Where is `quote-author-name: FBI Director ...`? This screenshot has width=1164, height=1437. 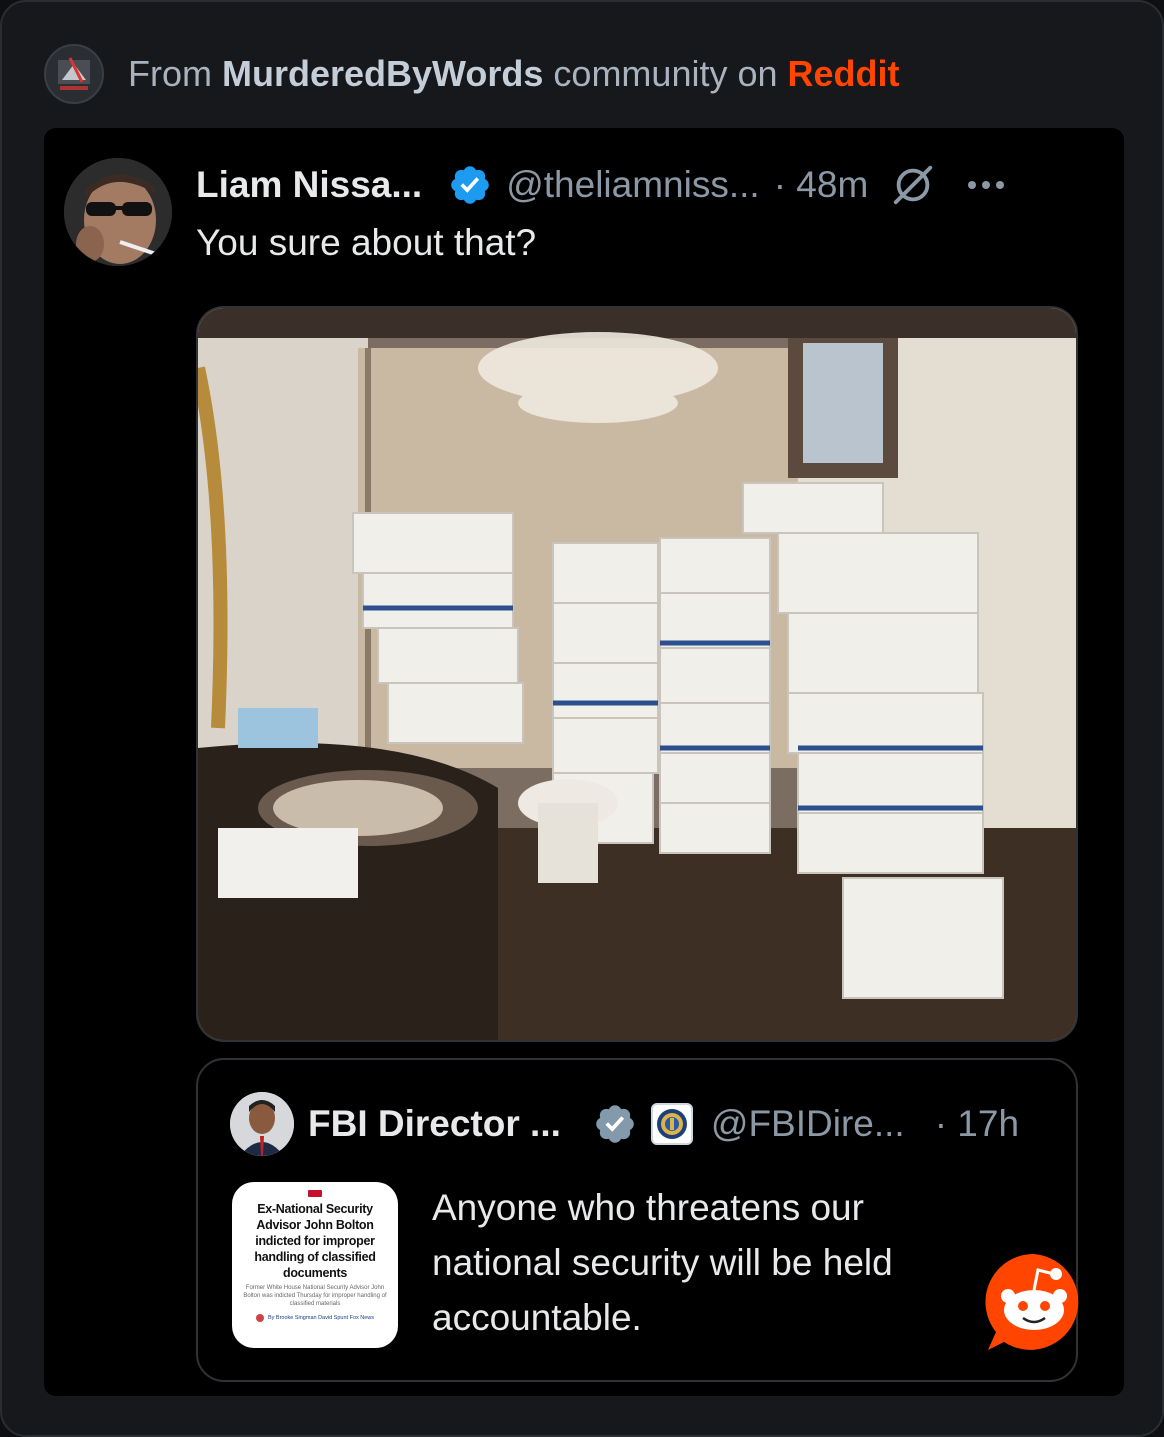
quote-author-name: FBI Director ... is located at coordinates (434, 1124).